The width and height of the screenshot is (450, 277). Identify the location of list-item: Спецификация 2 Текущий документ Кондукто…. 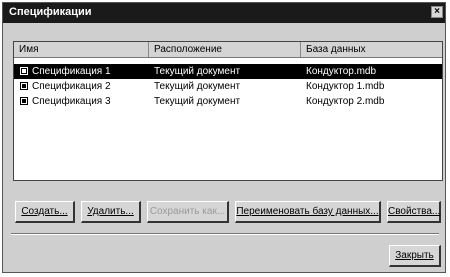
(228, 86).